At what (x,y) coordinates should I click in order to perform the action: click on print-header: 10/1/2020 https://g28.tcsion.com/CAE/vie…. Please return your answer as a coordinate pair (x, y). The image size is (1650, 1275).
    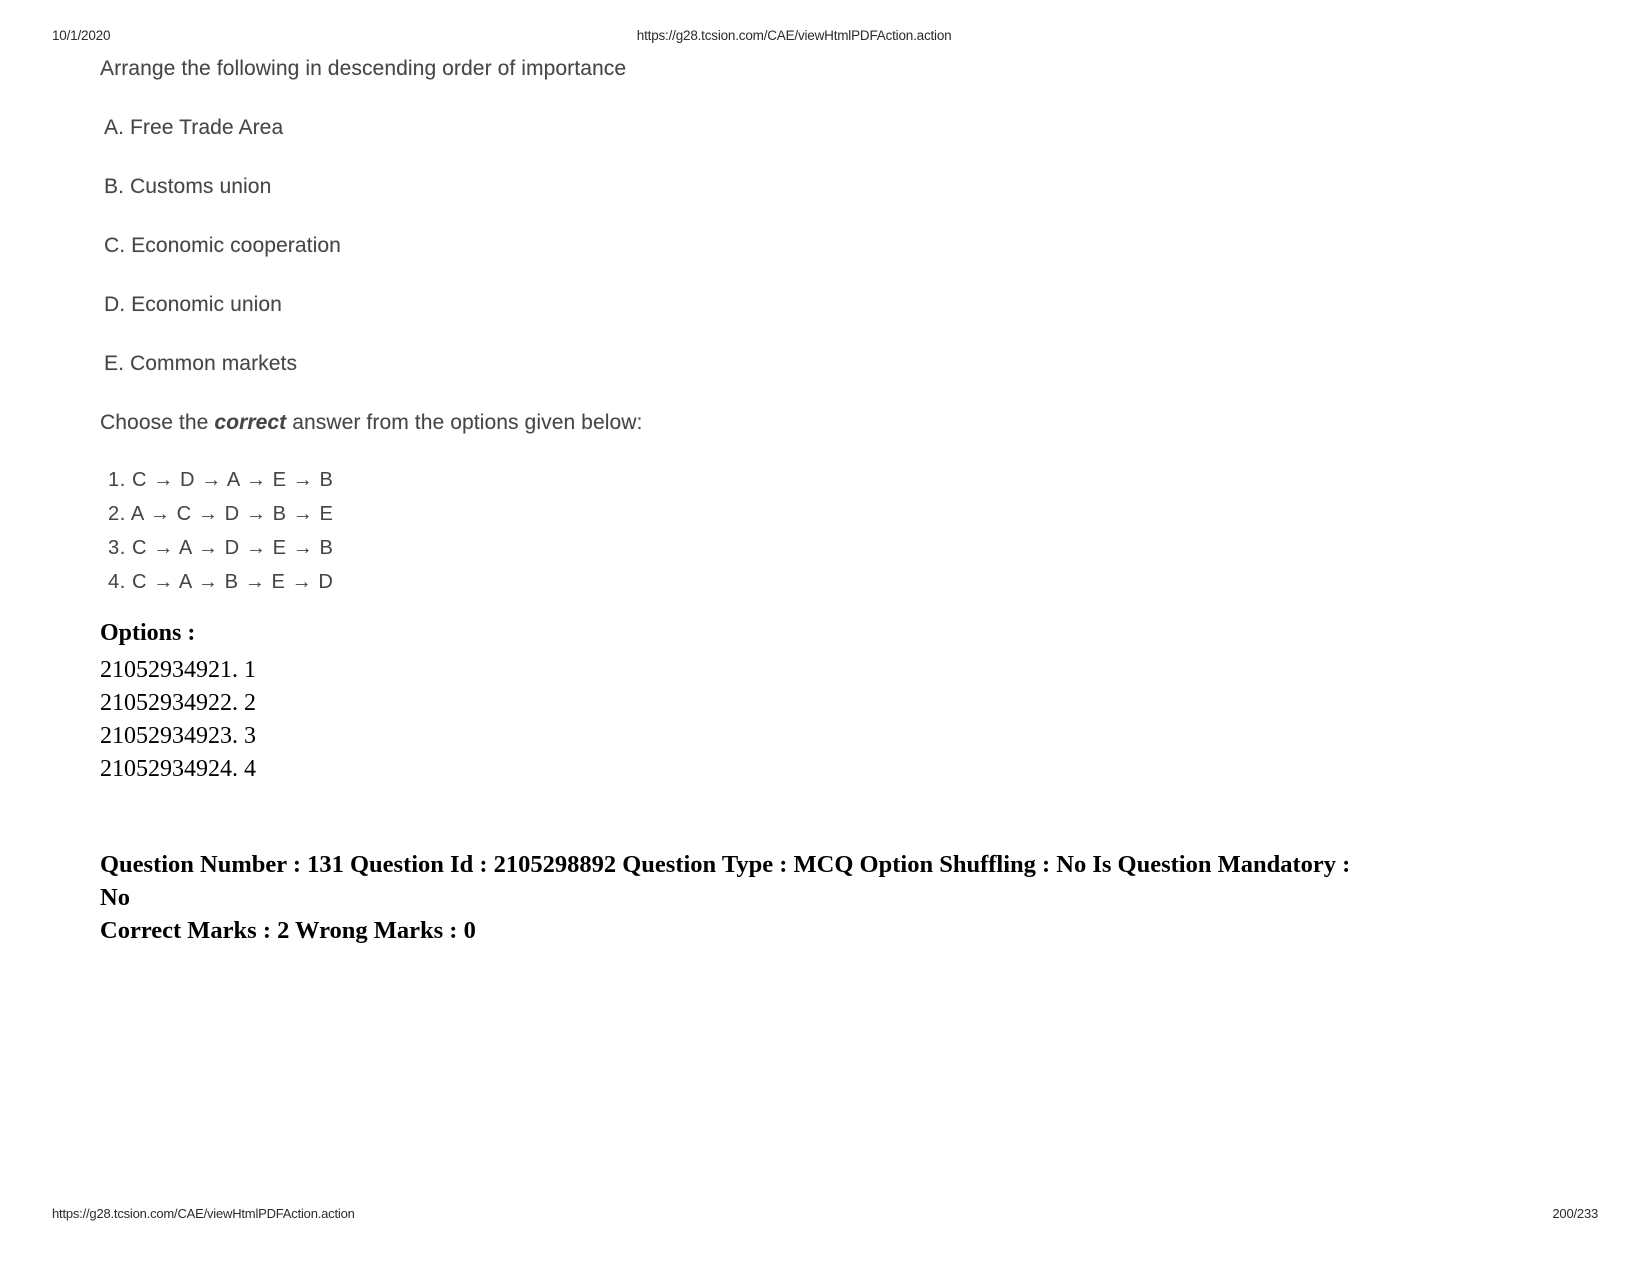
    Looking at the image, I should click on (825, 38).